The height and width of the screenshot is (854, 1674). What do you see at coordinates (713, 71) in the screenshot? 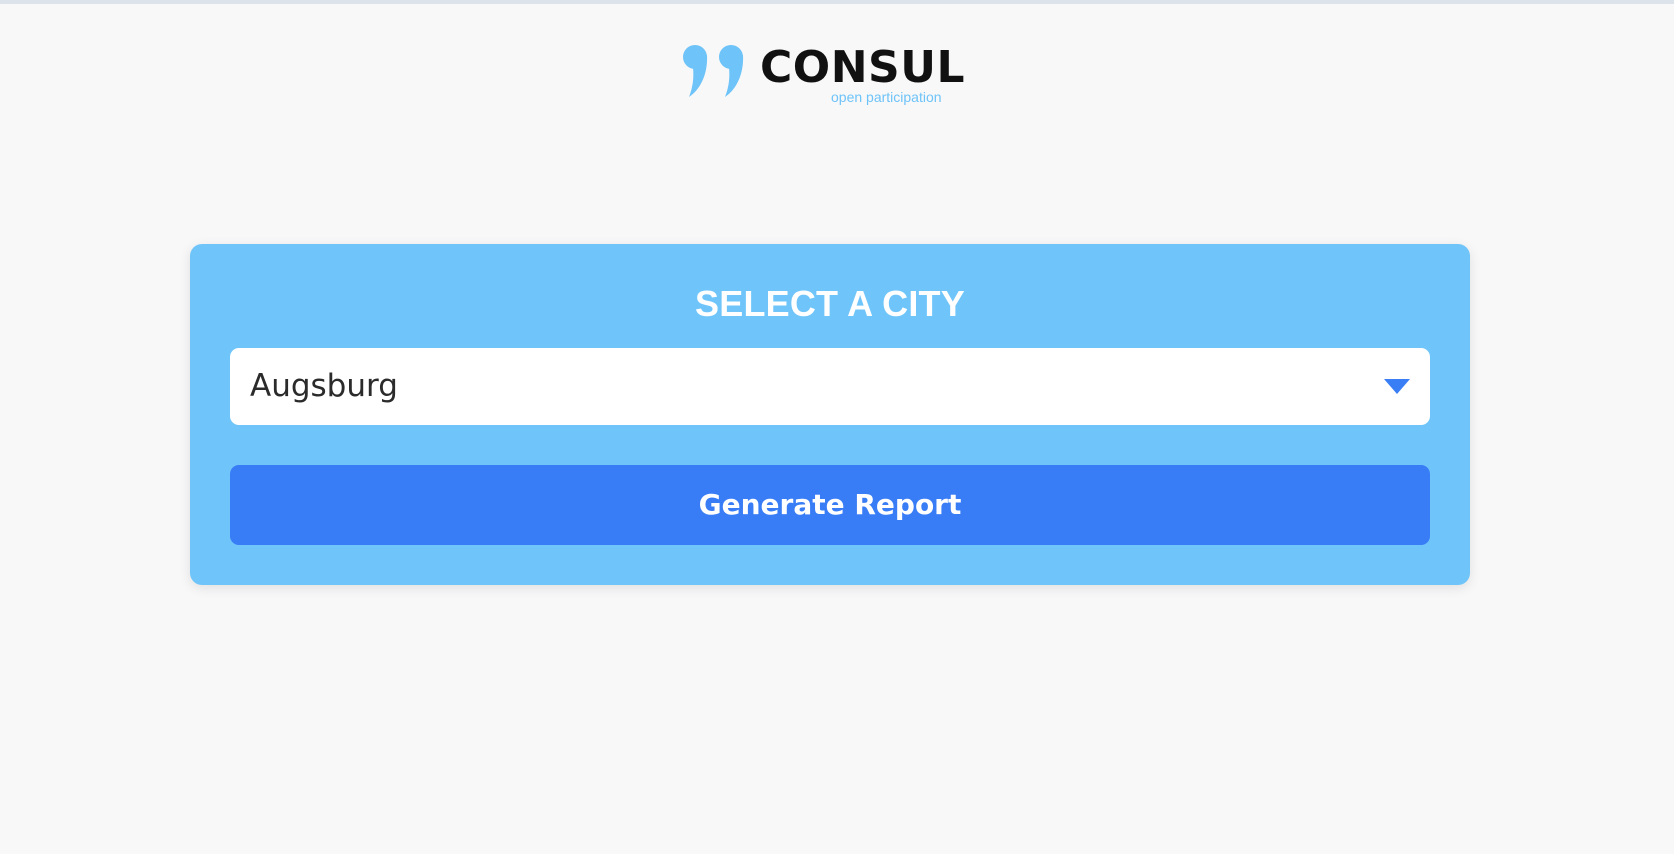
I see `double-quote-marks-icon` at bounding box center [713, 71].